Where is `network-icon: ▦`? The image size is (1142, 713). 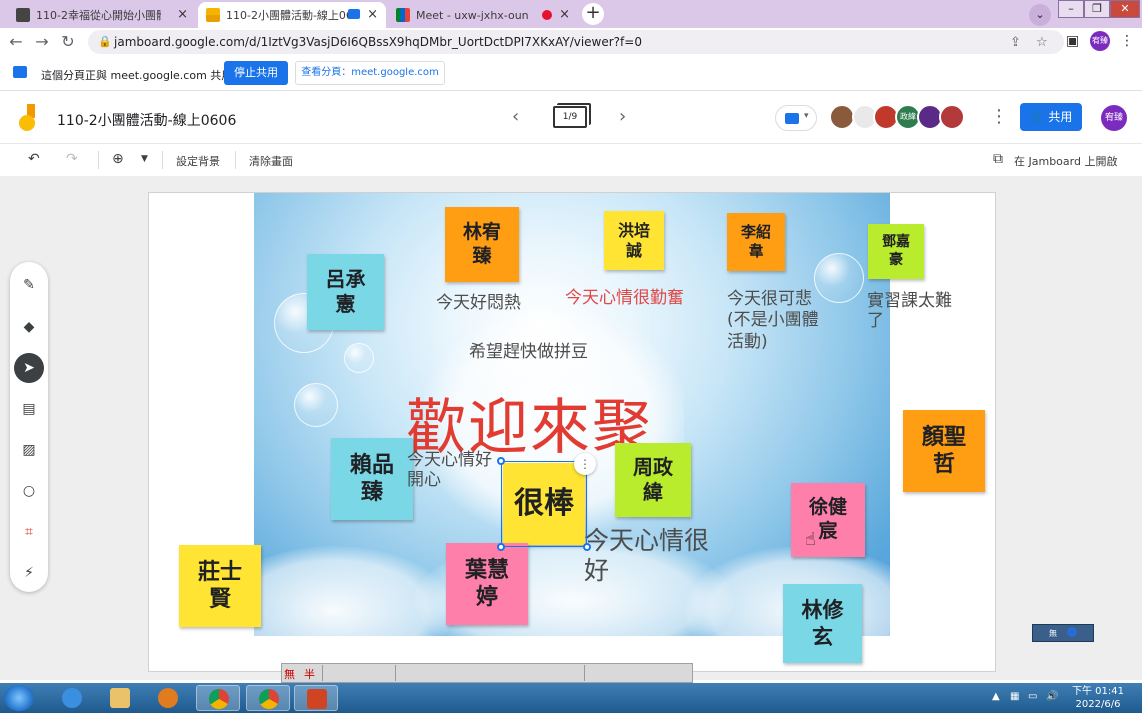 network-icon: ▦ is located at coordinates (1014, 696).